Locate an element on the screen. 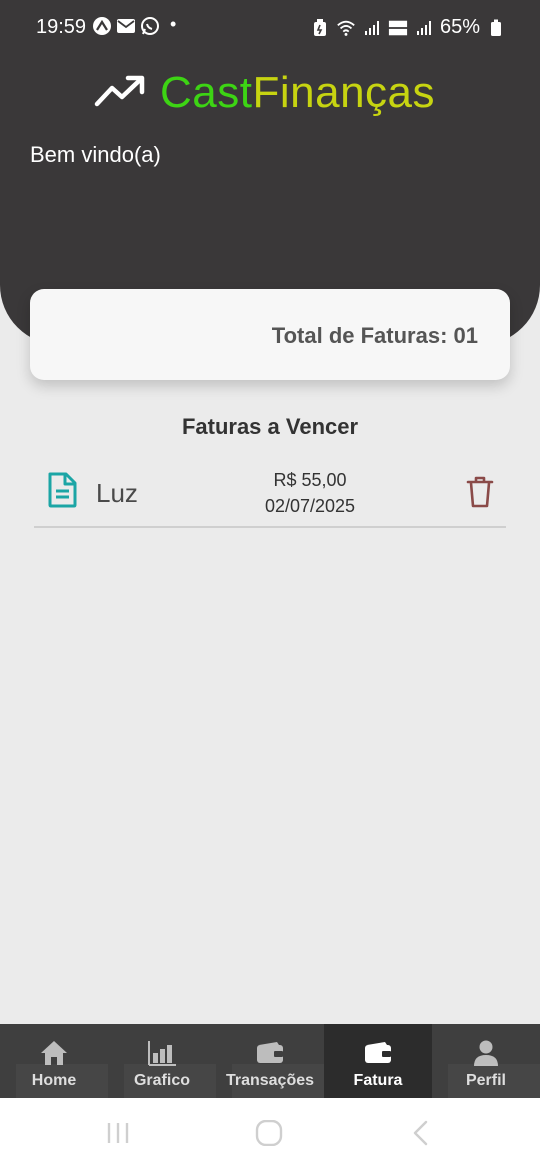 This screenshot has height=1170, width=540. wifi-icon is located at coordinates (346, 28).